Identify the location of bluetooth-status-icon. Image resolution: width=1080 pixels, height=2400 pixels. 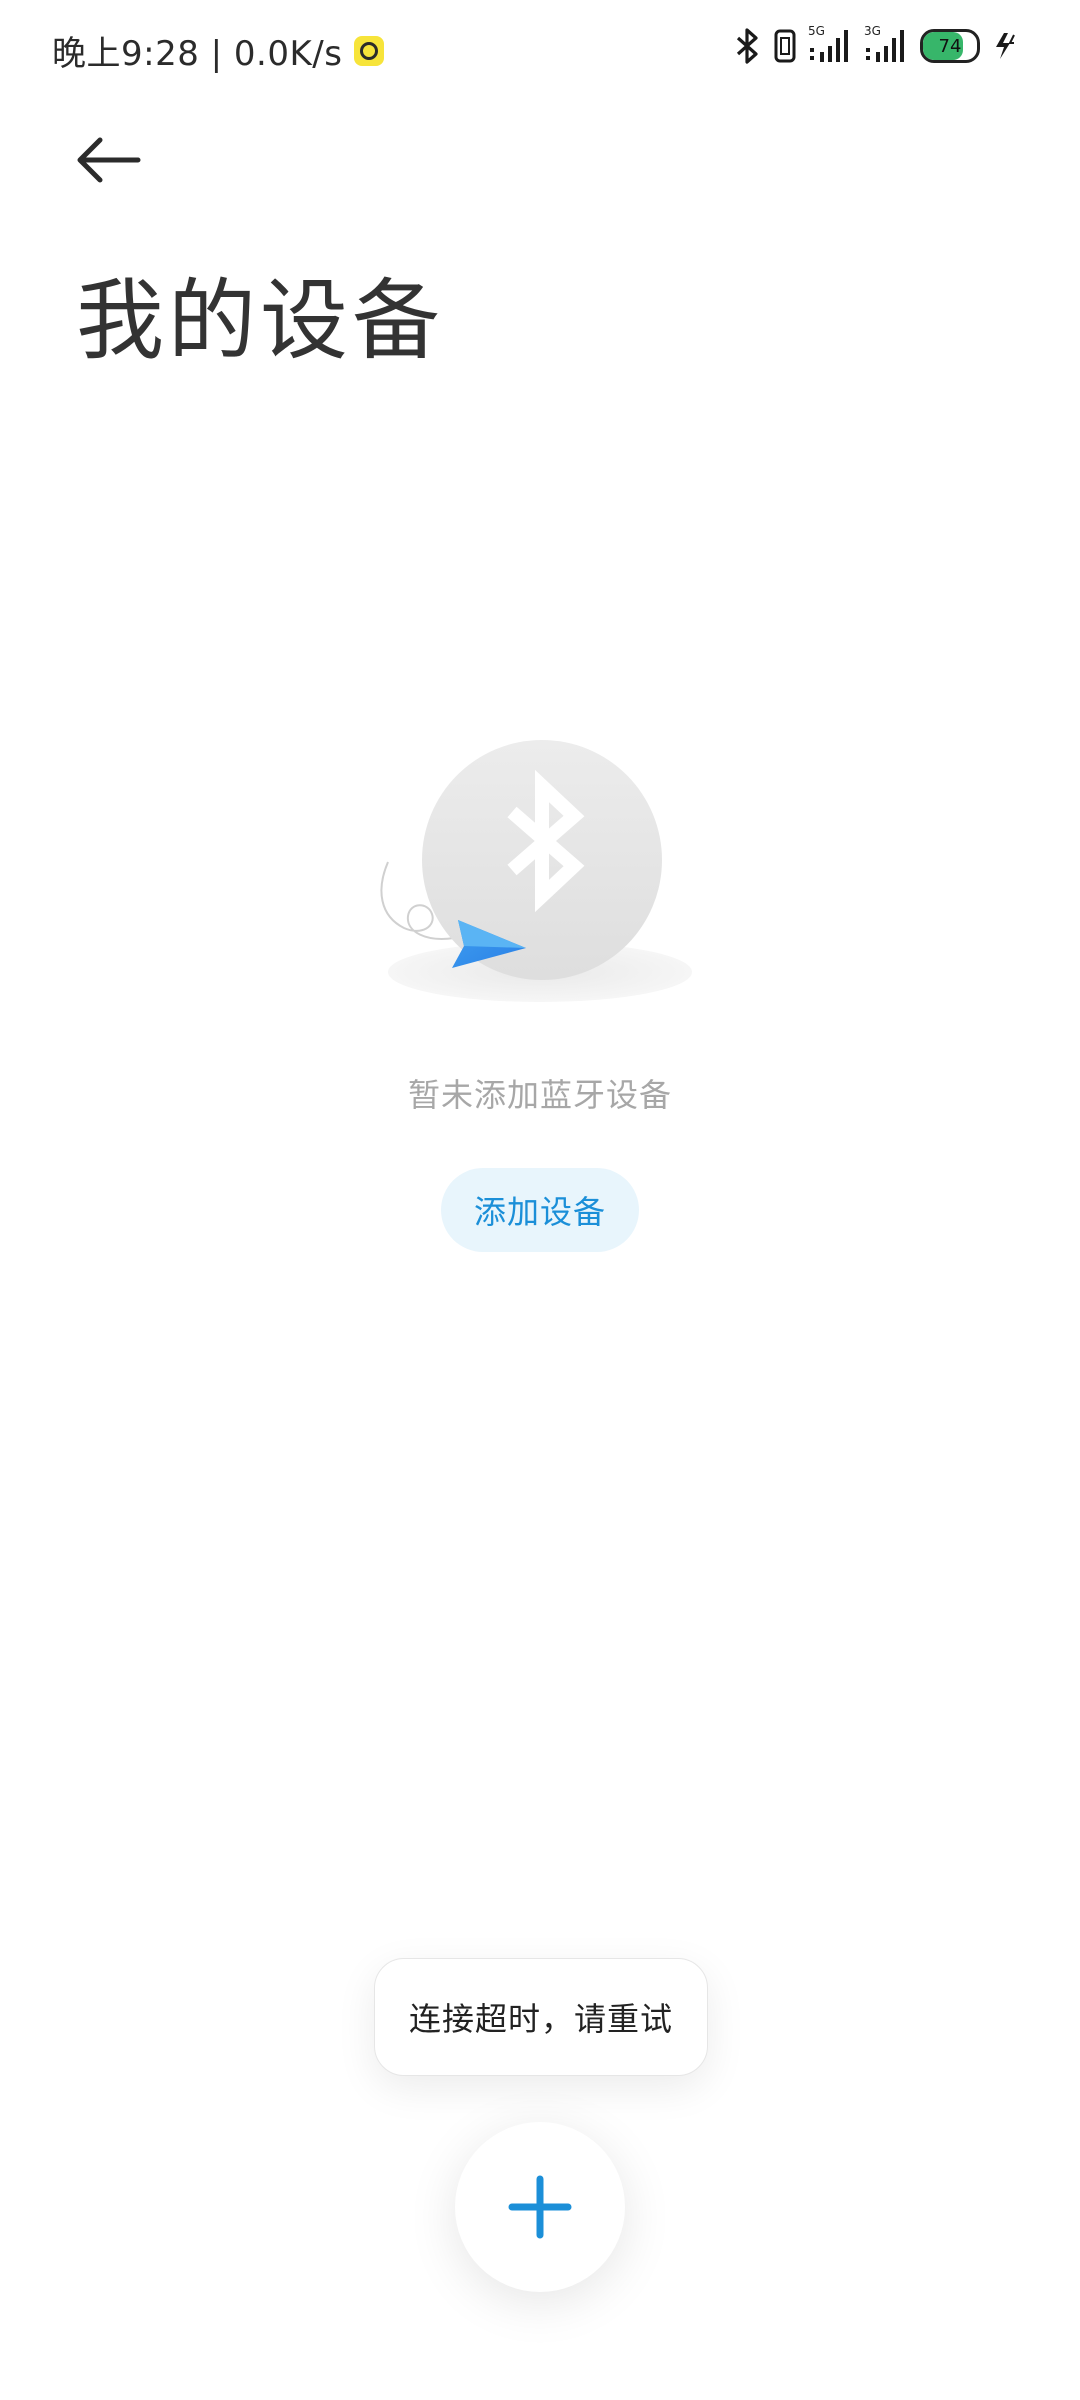
(747, 46).